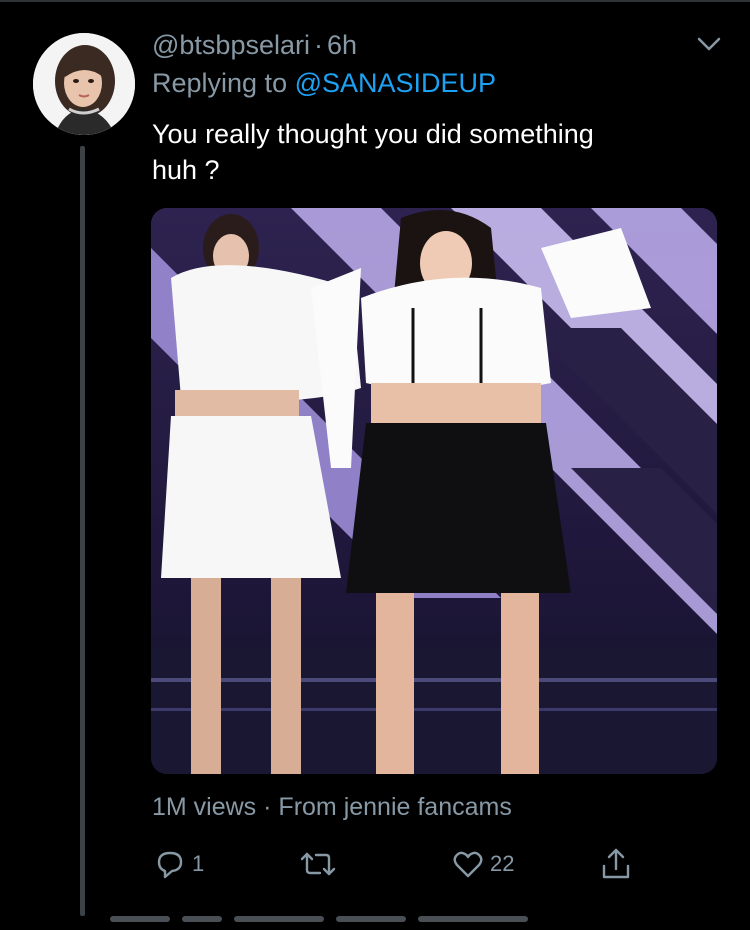 The width and height of the screenshot is (750, 930). I want to click on reply-icon, so click(170, 864).